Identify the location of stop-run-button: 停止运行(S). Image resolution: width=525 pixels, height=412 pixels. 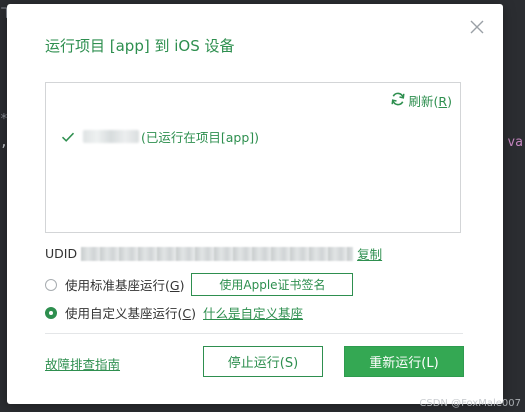
(263, 361).